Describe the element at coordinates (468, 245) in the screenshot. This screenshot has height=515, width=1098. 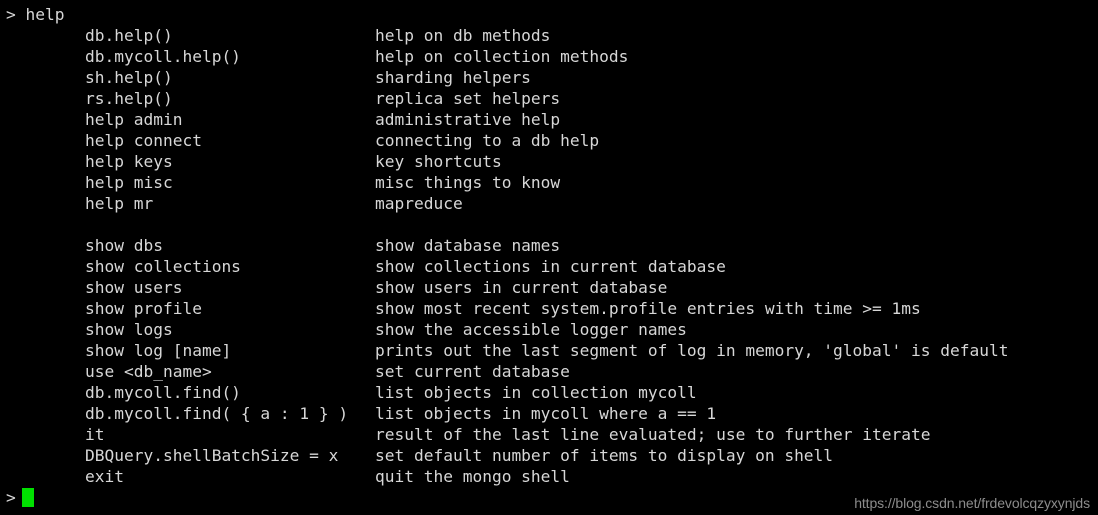
I see `help-description: show database names` at that location.